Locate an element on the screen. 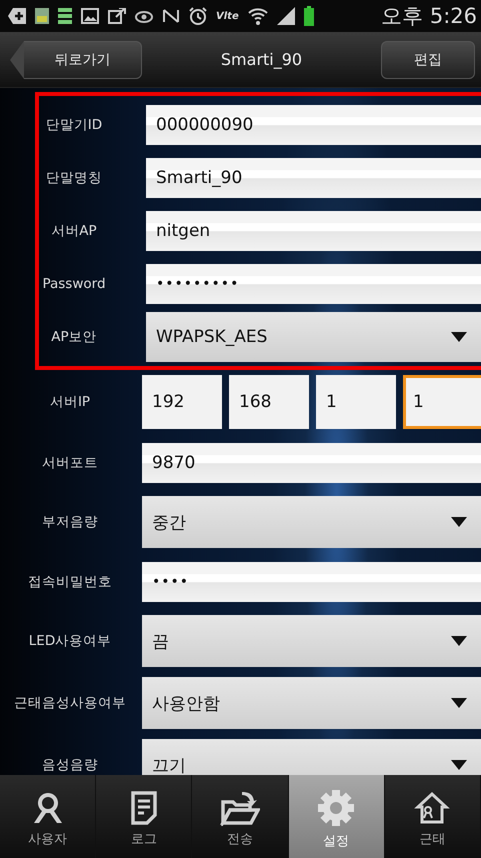  edit-button: 편집 is located at coordinates (427, 59).